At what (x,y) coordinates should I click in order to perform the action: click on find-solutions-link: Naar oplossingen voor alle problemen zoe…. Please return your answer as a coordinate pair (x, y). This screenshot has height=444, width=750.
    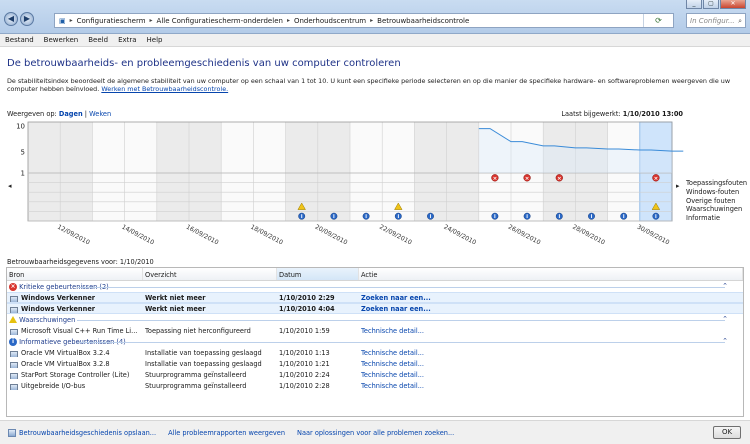
    Looking at the image, I should click on (375, 433).